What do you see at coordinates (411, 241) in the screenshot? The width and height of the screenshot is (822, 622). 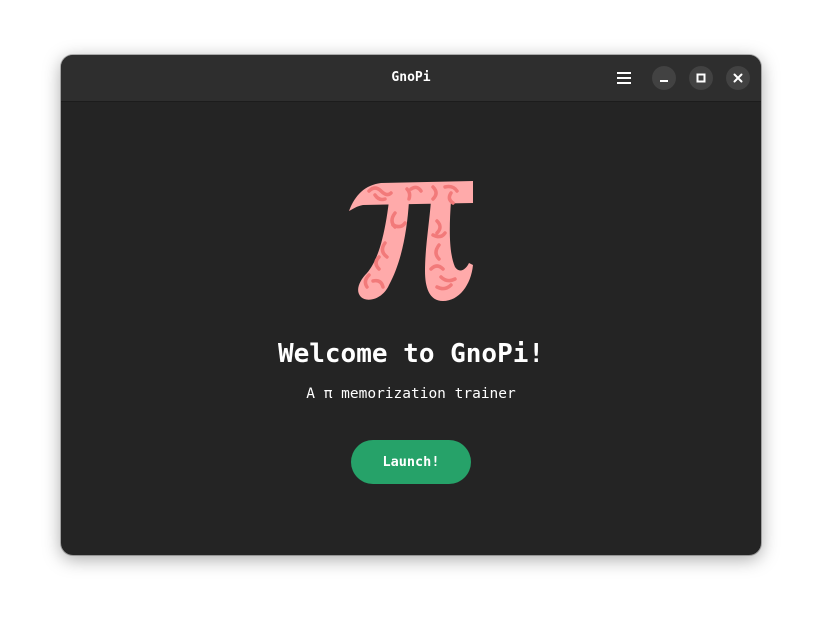 I see `pi-symbol-icon` at bounding box center [411, 241].